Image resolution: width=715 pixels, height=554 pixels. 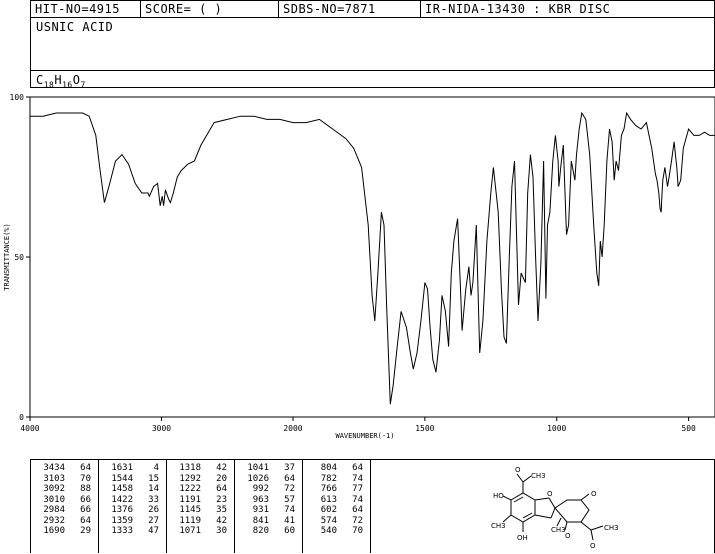 I want to click on peak-row: 1071 30, so click(x=200, y=531).